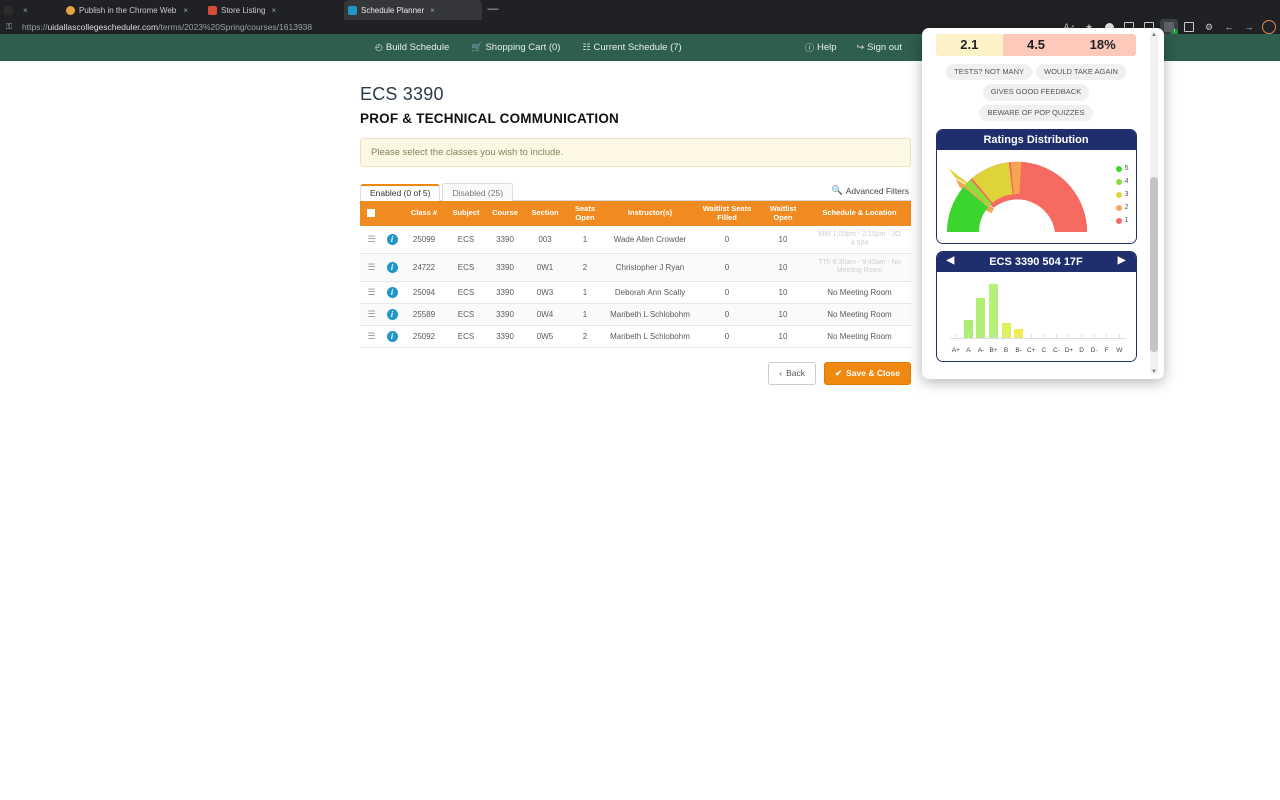  I want to click on grades-card-body: A+ A A- B+ B B- C+ C C- D+ D D- F W, so click(1036, 317).